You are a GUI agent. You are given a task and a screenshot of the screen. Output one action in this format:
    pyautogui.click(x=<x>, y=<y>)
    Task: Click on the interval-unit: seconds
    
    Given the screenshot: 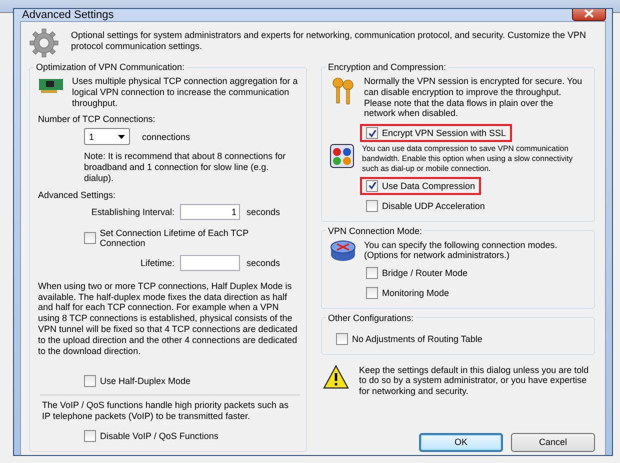 What is the action you would take?
    pyautogui.click(x=263, y=211)
    